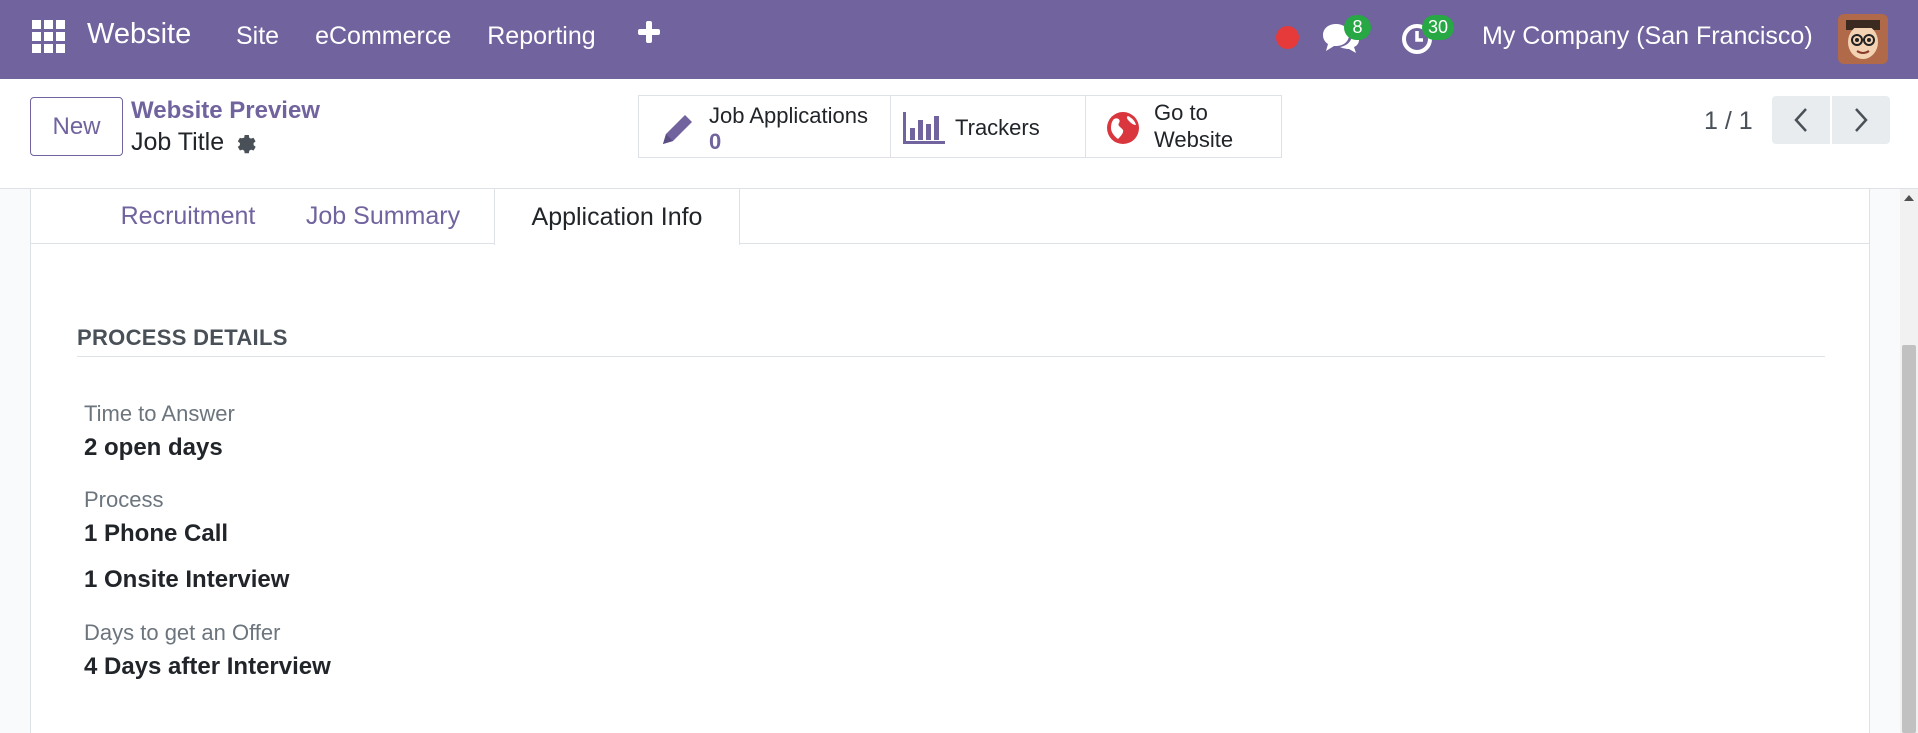  What do you see at coordinates (186, 580) in the screenshot?
I see `process-step-onsite-interview: 1 Onsite Interview` at bounding box center [186, 580].